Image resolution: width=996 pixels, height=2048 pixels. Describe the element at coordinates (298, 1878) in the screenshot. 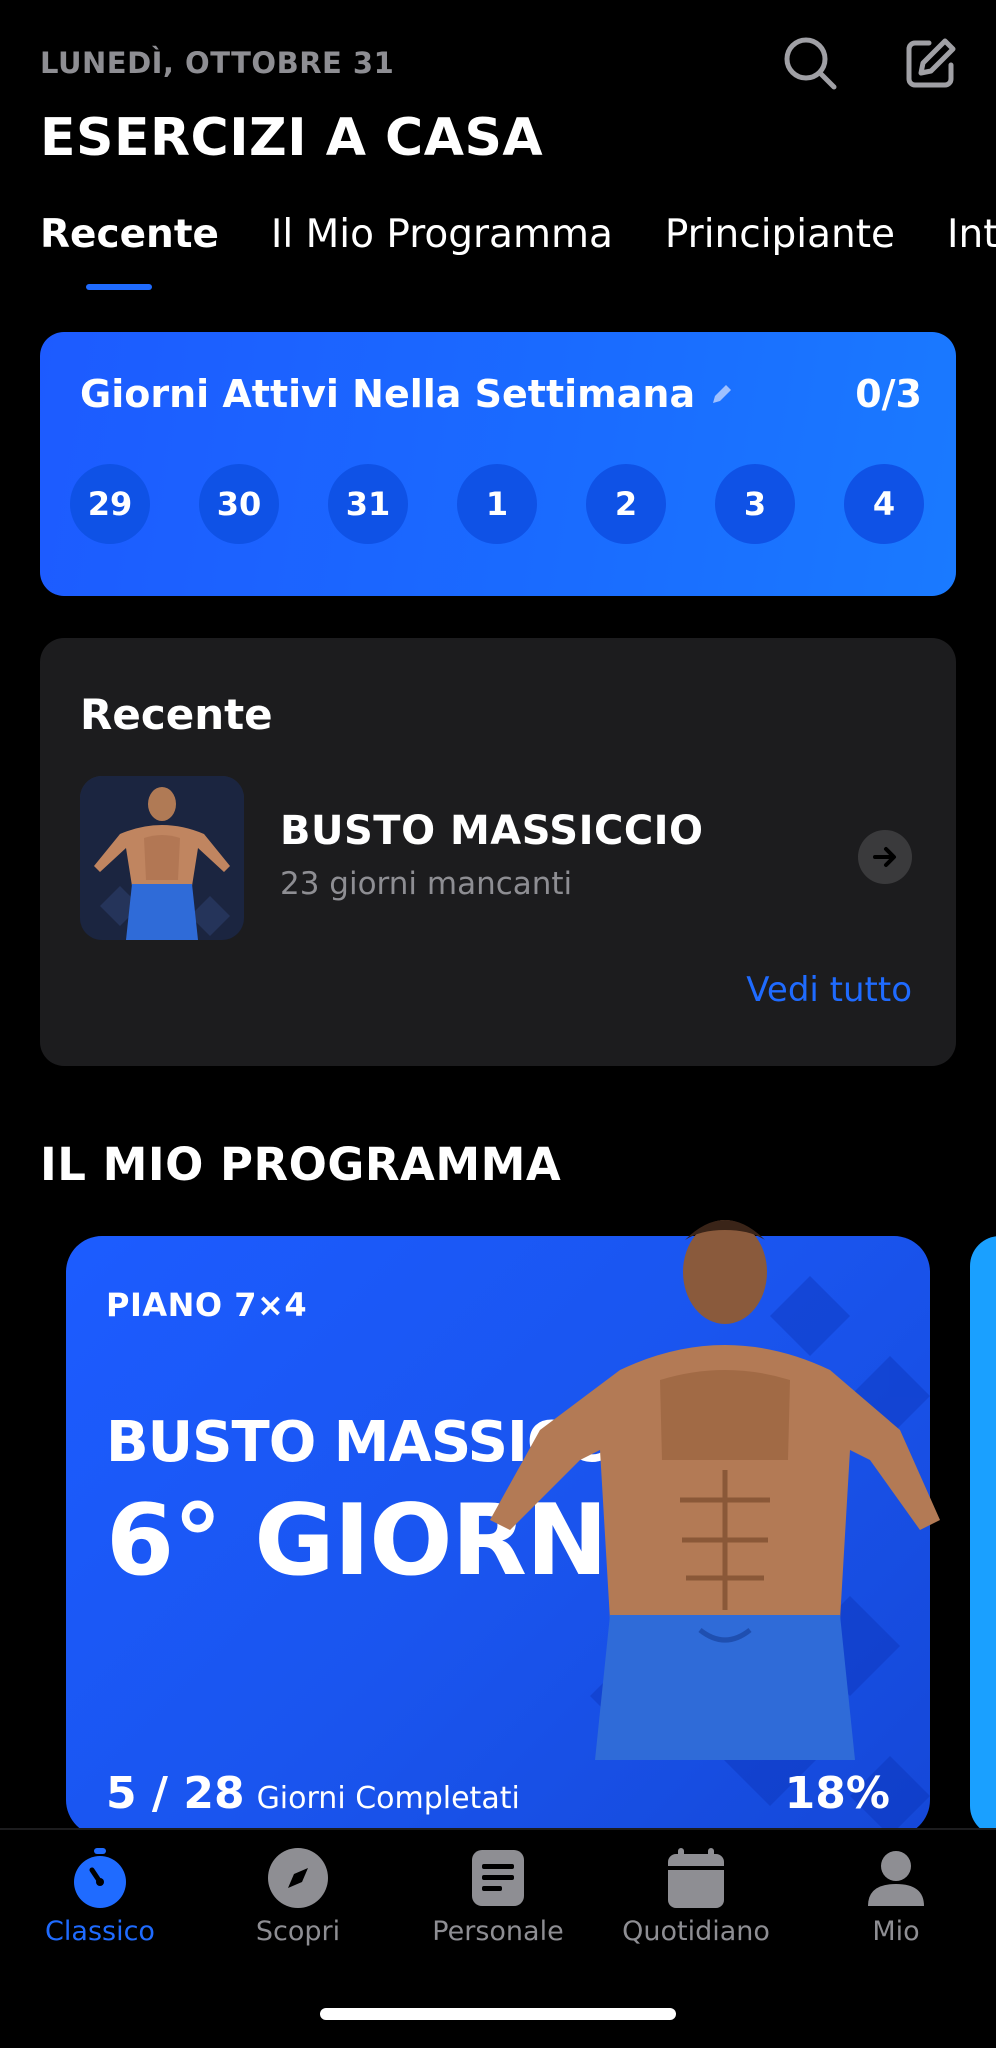

I see `compass-icon` at that location.